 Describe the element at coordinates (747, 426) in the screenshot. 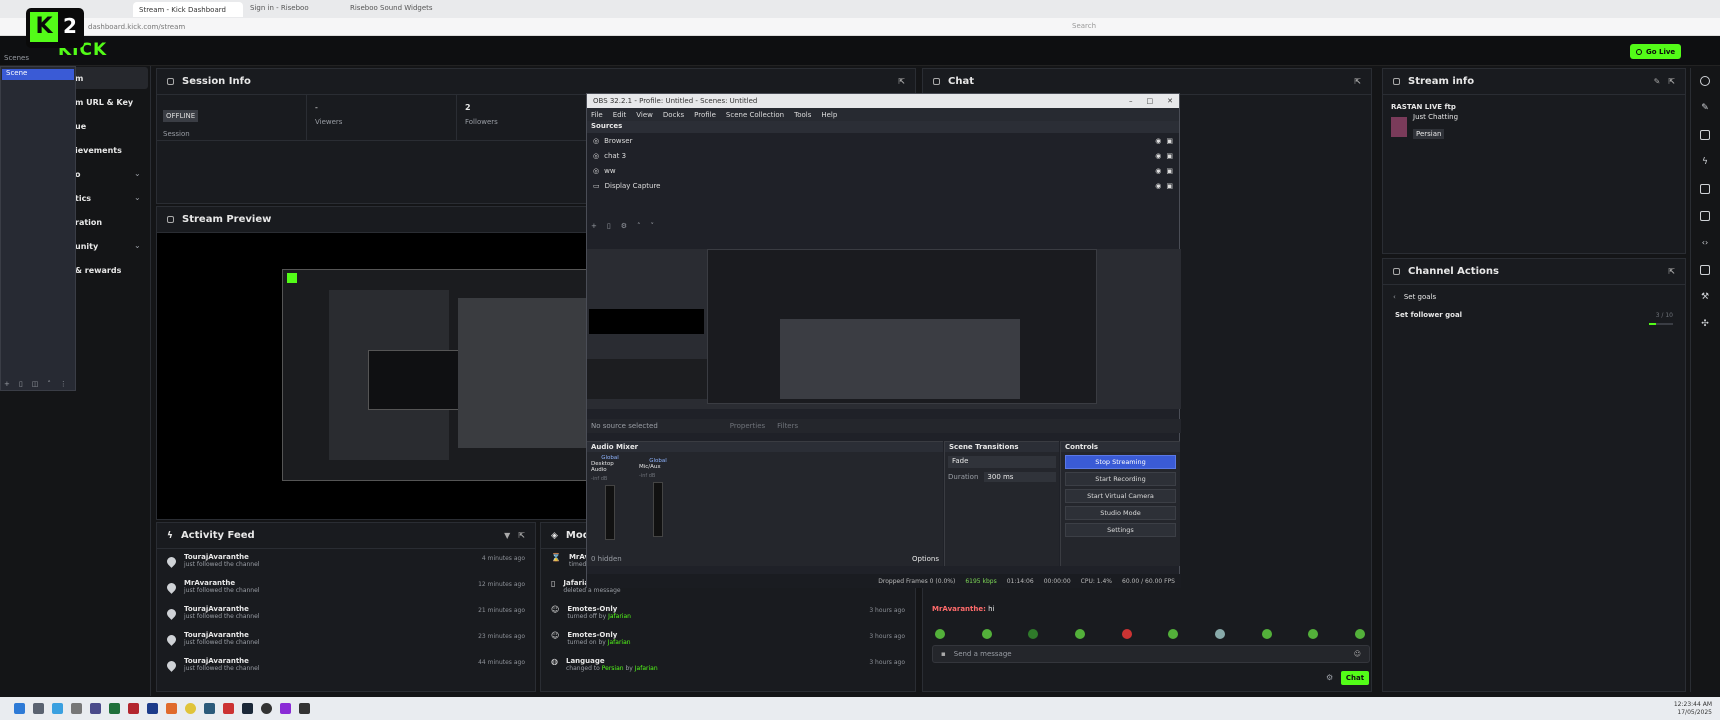

I see `properties-button: Properties` at that location.